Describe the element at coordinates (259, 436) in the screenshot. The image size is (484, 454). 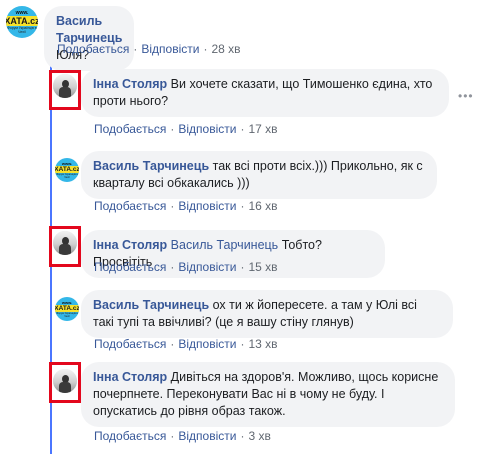
I see `reply-time: 3 хв` at that location.